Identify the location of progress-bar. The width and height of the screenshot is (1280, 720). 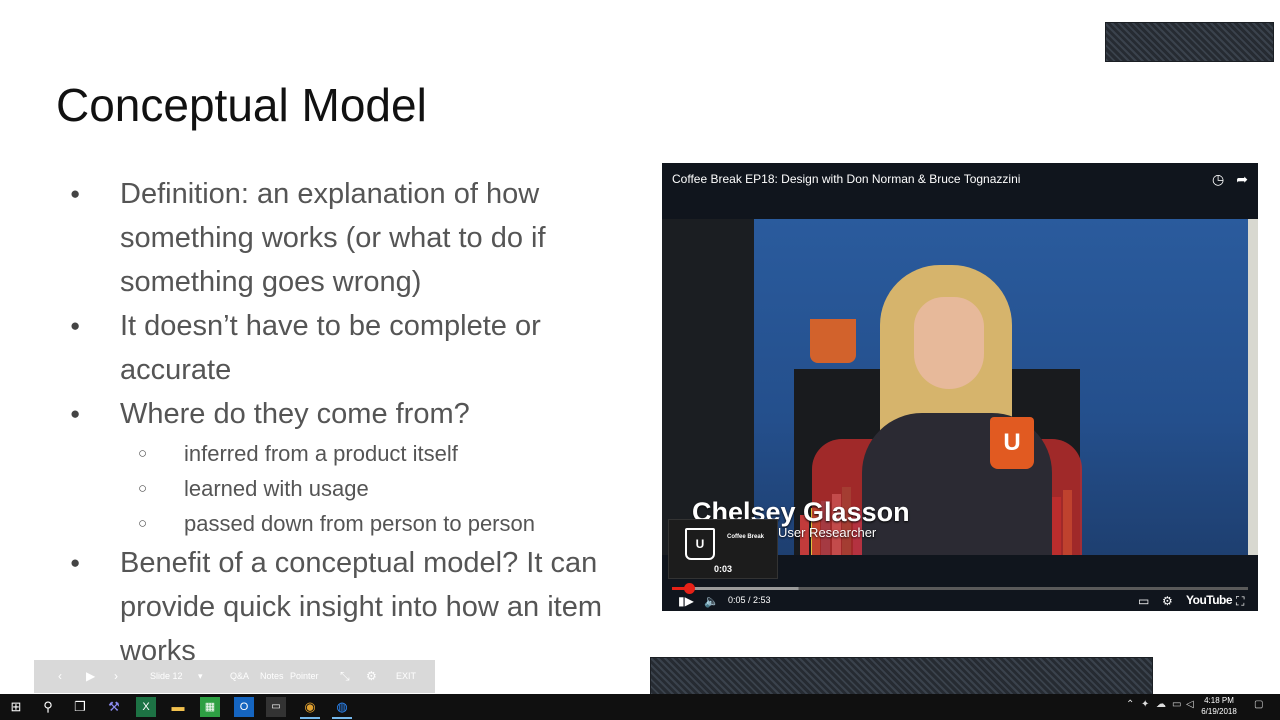
(960, 588).